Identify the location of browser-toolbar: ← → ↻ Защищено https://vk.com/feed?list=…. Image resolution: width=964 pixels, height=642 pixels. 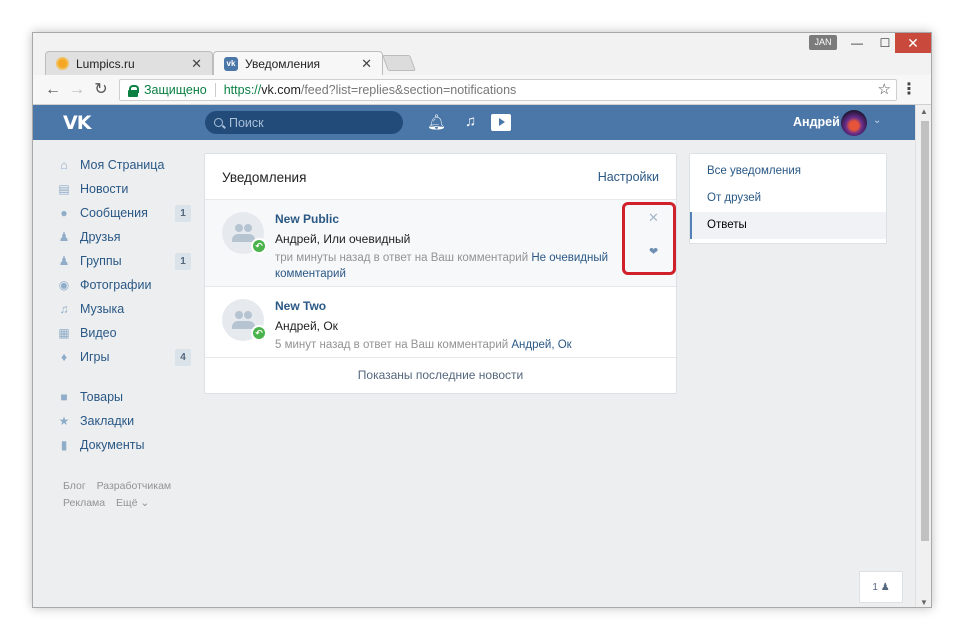
(482, 90).